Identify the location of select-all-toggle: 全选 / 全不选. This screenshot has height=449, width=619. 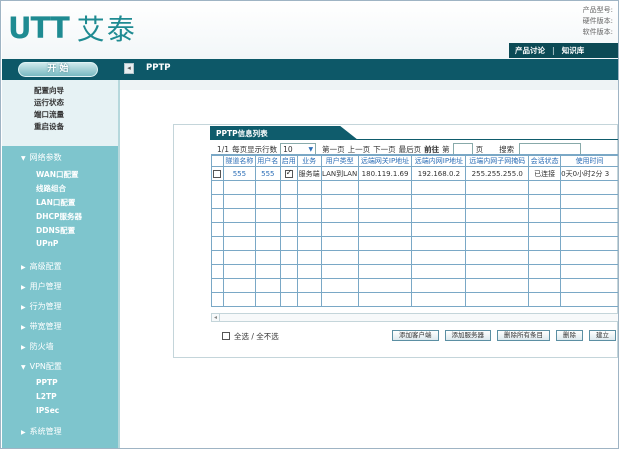
(250, 336).